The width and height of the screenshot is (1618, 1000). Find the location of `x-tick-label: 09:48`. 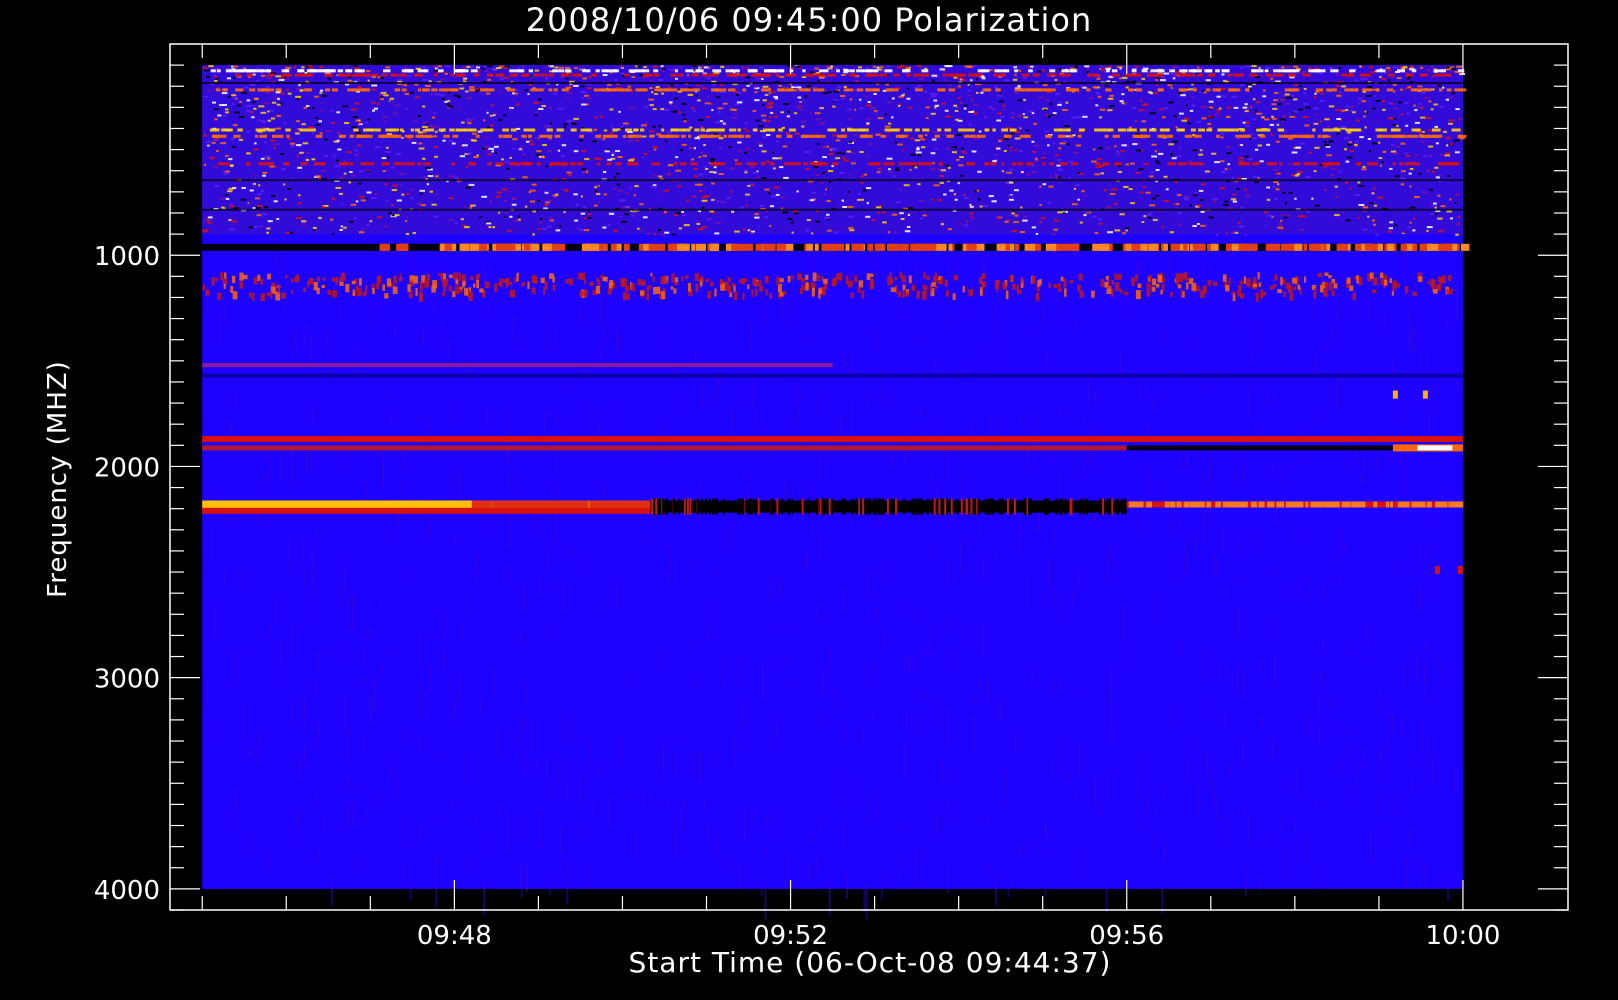

x-tick-label: 09:48 is located at coordinates (454, 936).